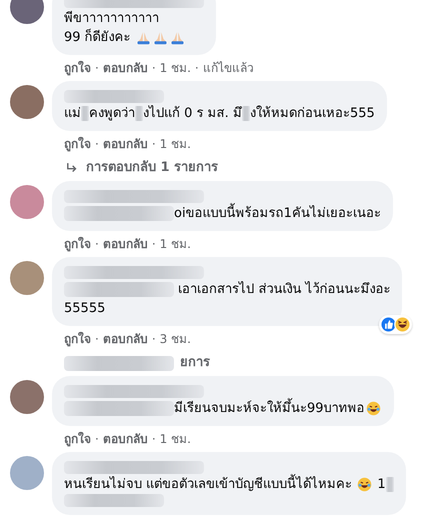 The height and width of the screenshot is (526, 434). Describe the element at coordinates (72, 114) in the screenshot. I see `comment-text: แม่` at that location.